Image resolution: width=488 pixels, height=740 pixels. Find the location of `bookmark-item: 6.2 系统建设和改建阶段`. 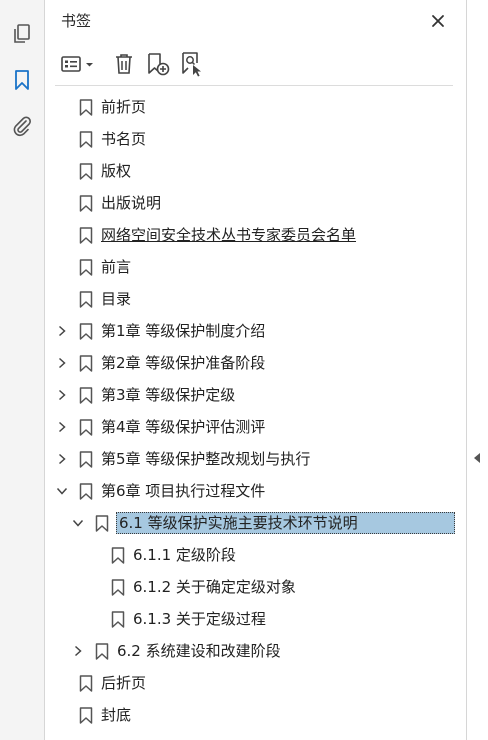

bookmark-item: 6.2 系统建设和改建阶段 is located at coordinates (255, 651).